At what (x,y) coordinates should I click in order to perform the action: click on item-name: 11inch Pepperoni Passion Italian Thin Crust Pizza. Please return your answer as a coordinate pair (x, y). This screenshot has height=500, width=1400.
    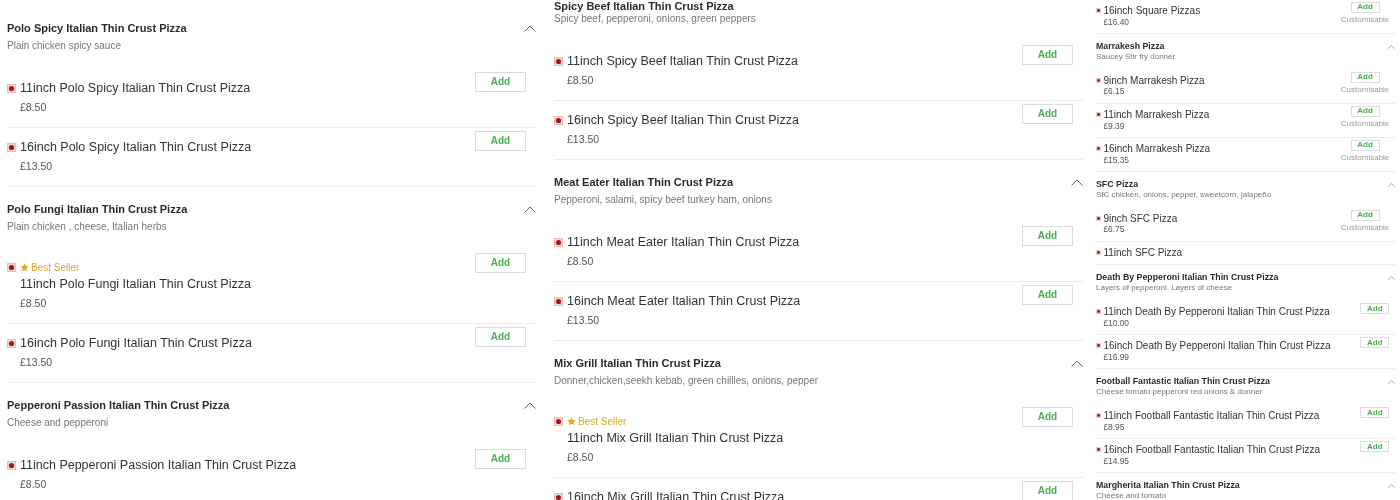
    Looking at the image, I should click on (158, 465).